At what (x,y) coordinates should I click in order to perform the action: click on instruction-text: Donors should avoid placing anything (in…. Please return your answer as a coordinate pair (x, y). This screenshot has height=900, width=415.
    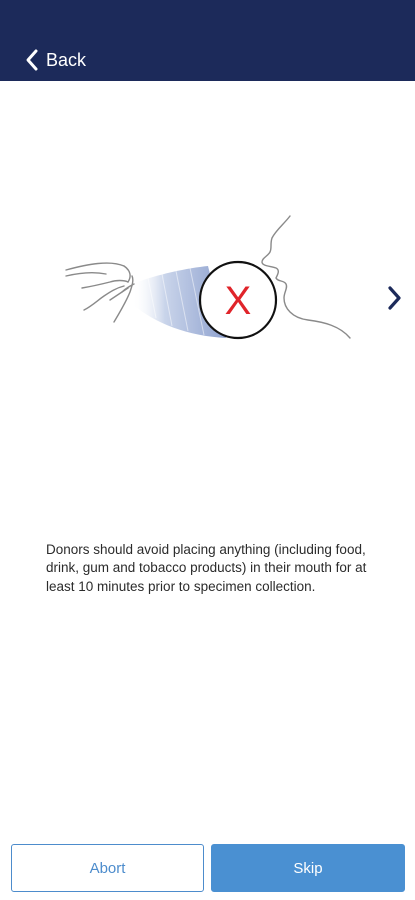
    Looking at the image, I should click on (206, 567).